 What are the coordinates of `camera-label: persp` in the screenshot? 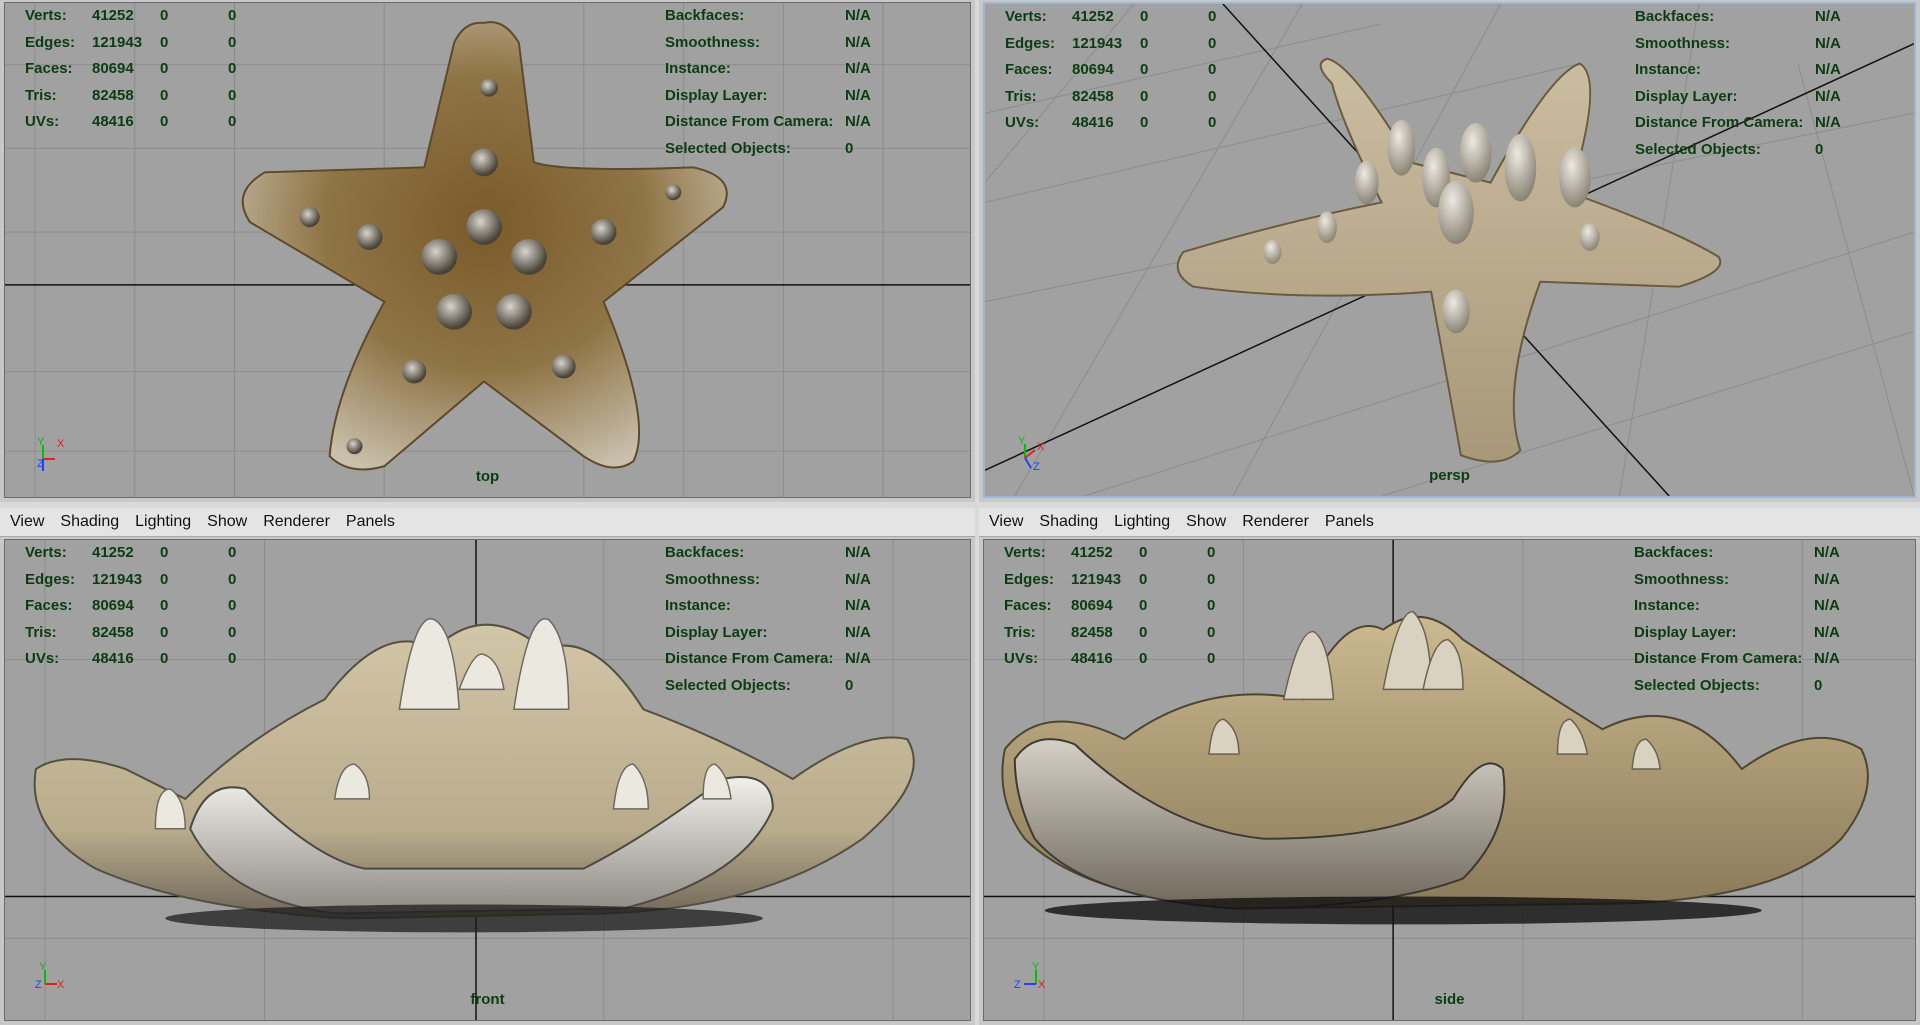 It's located at (1449, 475).